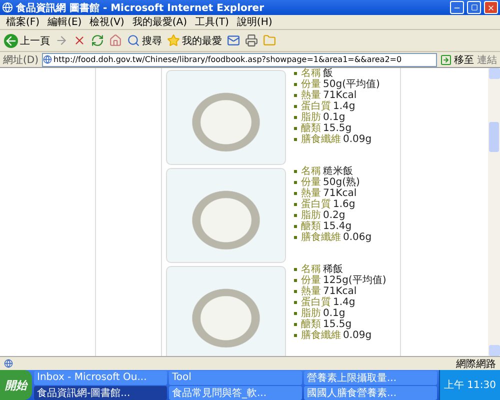  What do you see at coordinates (470, 385) in the screenshot?
I see `clock: 上午 11:30` at bounding box center [470, 385].